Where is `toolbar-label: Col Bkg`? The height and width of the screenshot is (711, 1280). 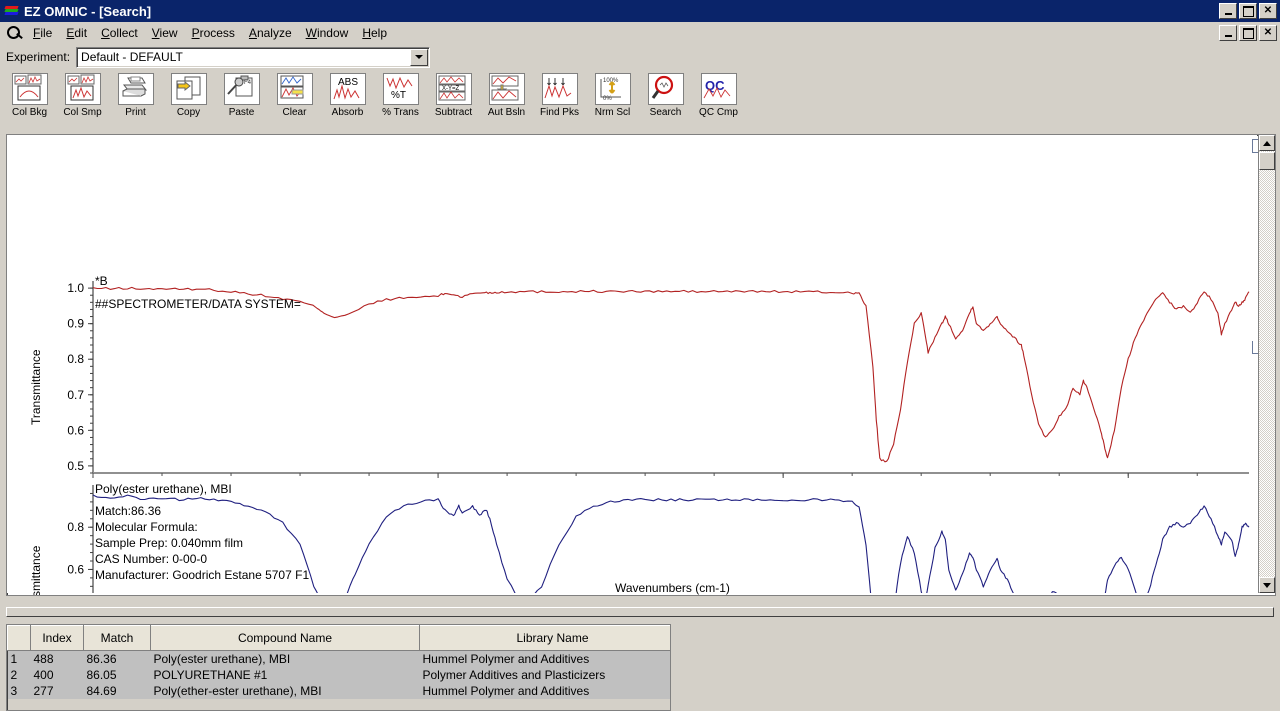
toolbar-label: Col Bkg is located at coordinates (29, 112).